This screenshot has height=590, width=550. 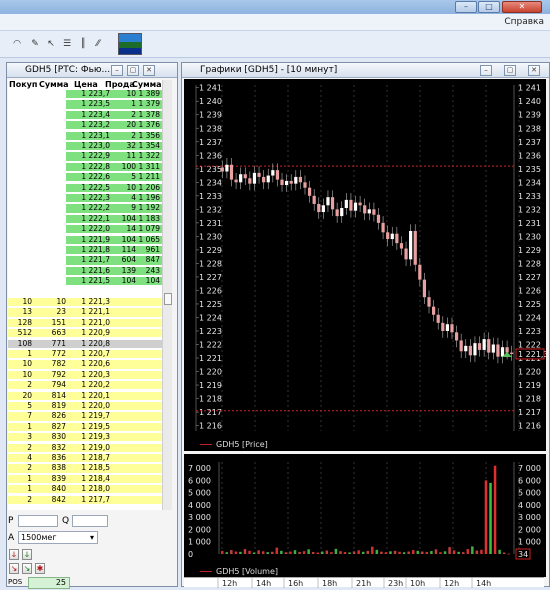 What do you see at coordinates (168, 299) in the screenshot?
I see `scroll-thumb` at bounding box center [168, 299].